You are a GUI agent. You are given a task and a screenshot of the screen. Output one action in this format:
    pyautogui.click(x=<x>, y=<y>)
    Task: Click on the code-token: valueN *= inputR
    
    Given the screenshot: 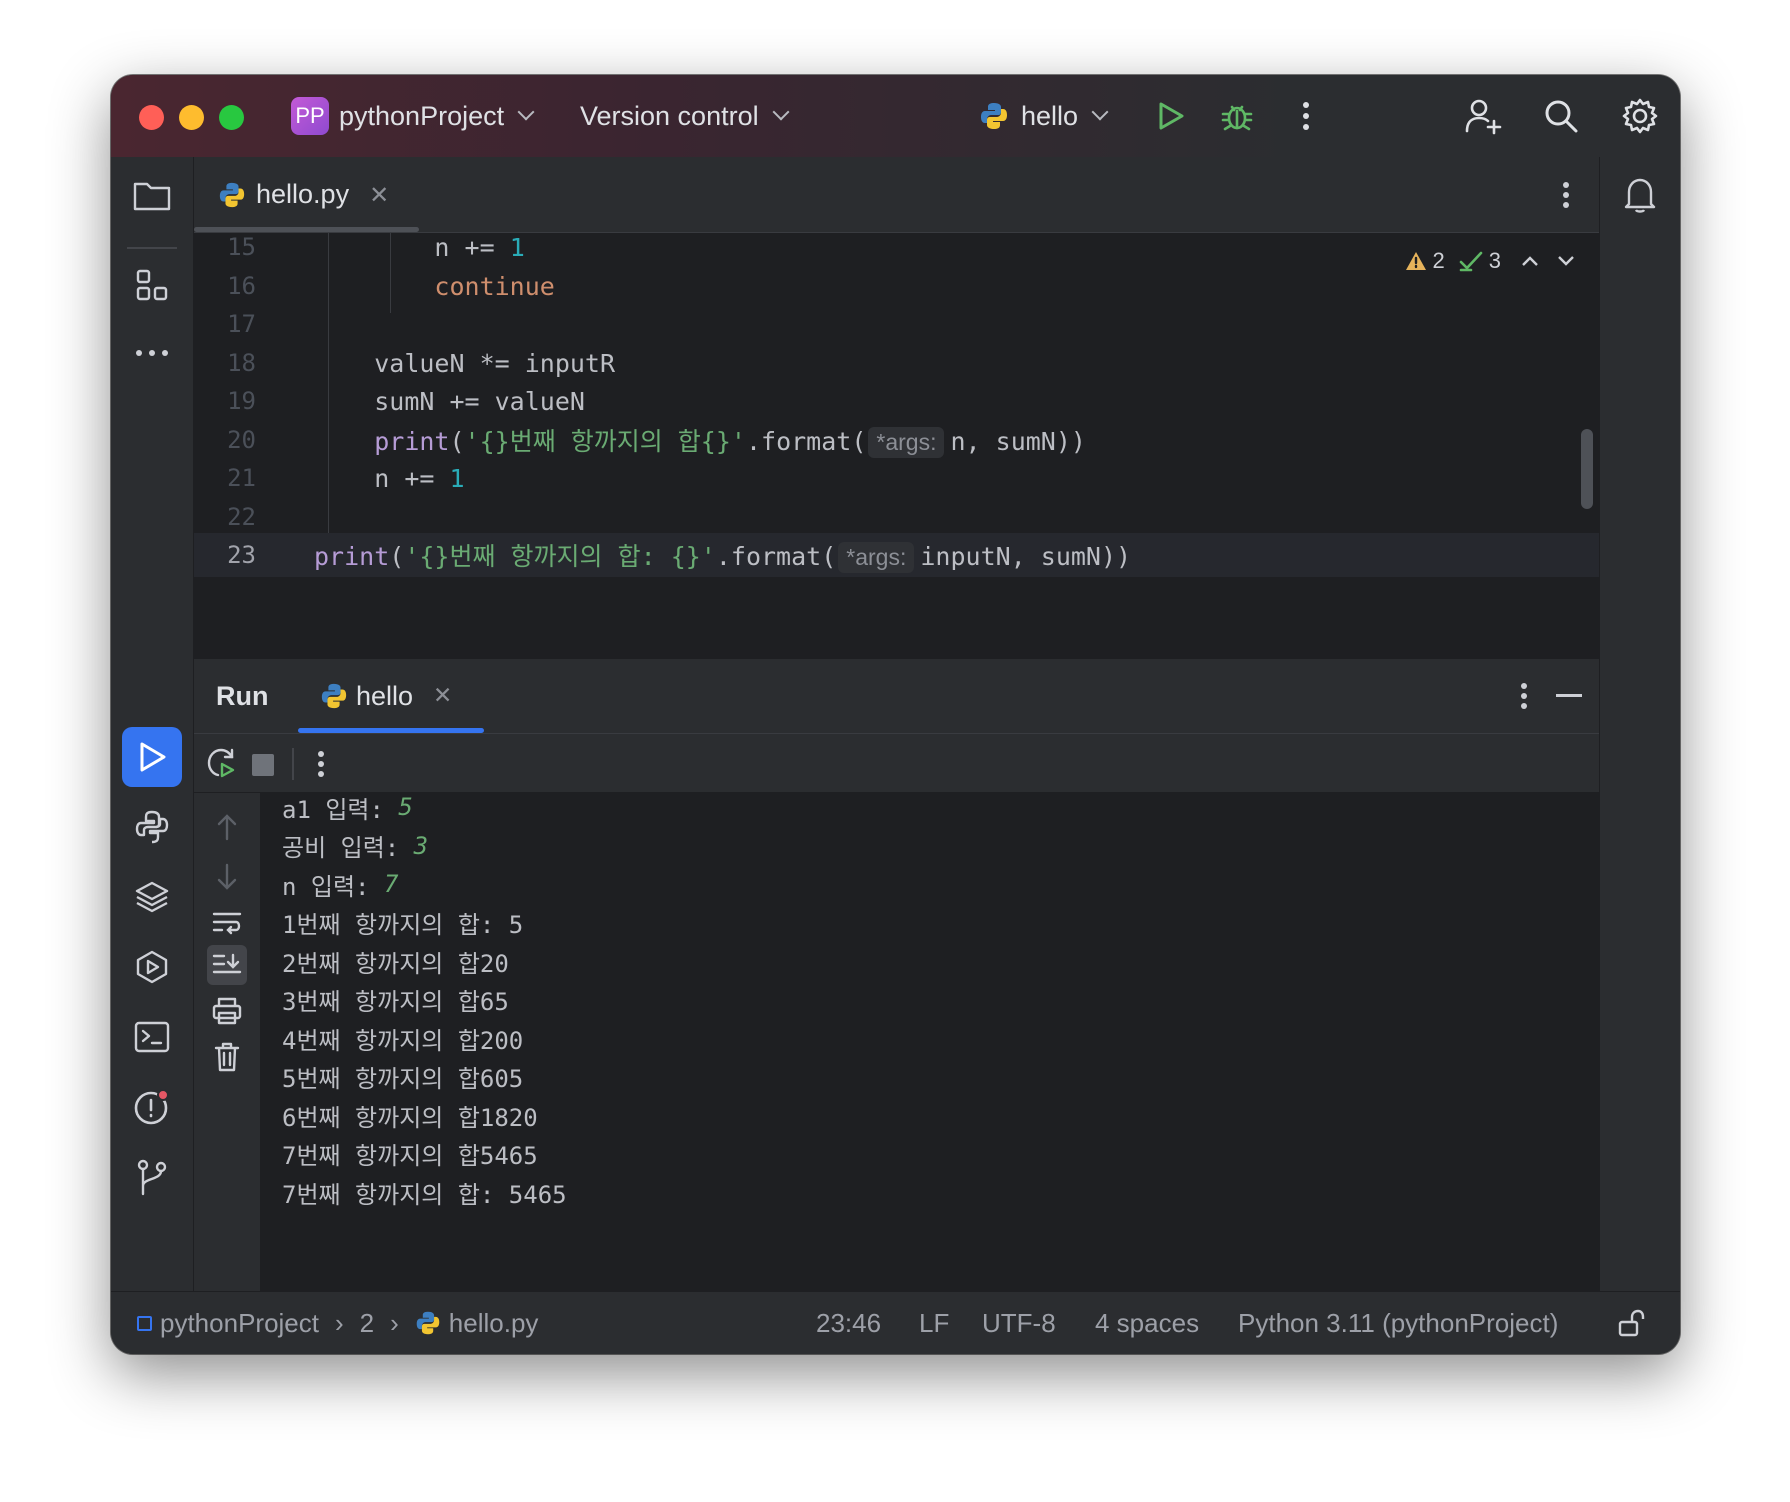 What is the action you would take?
    pyautogui.click(x=495, y=363)
    